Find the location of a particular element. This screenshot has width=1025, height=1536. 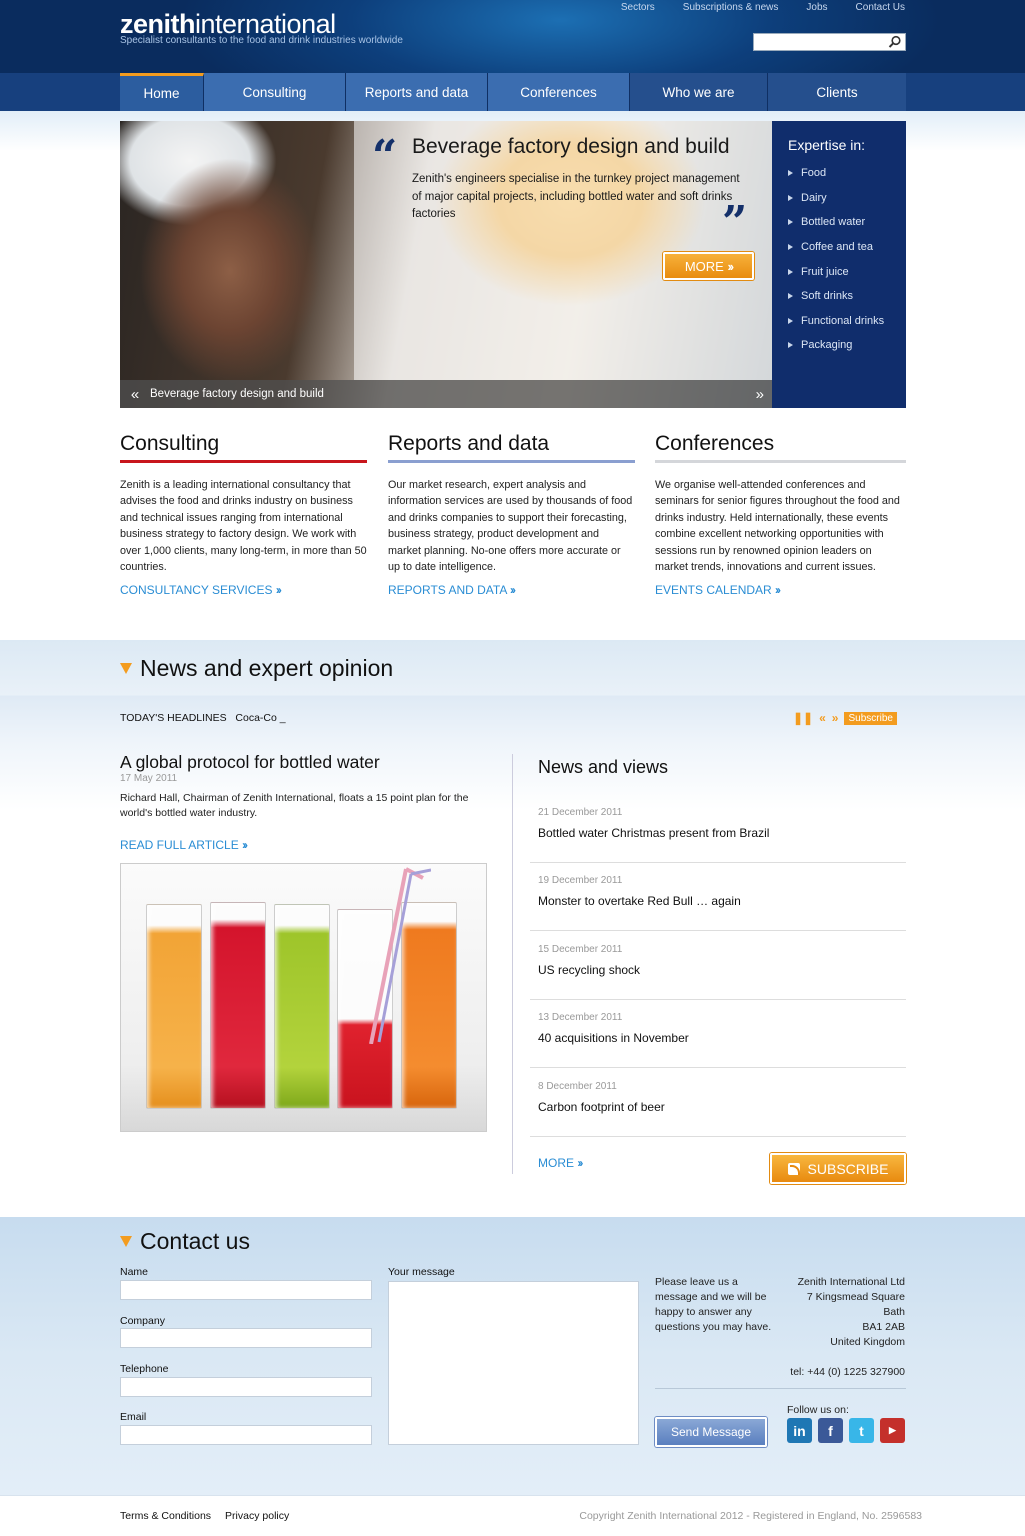

twitter-icon: t is located at coordinates (861, 1430).